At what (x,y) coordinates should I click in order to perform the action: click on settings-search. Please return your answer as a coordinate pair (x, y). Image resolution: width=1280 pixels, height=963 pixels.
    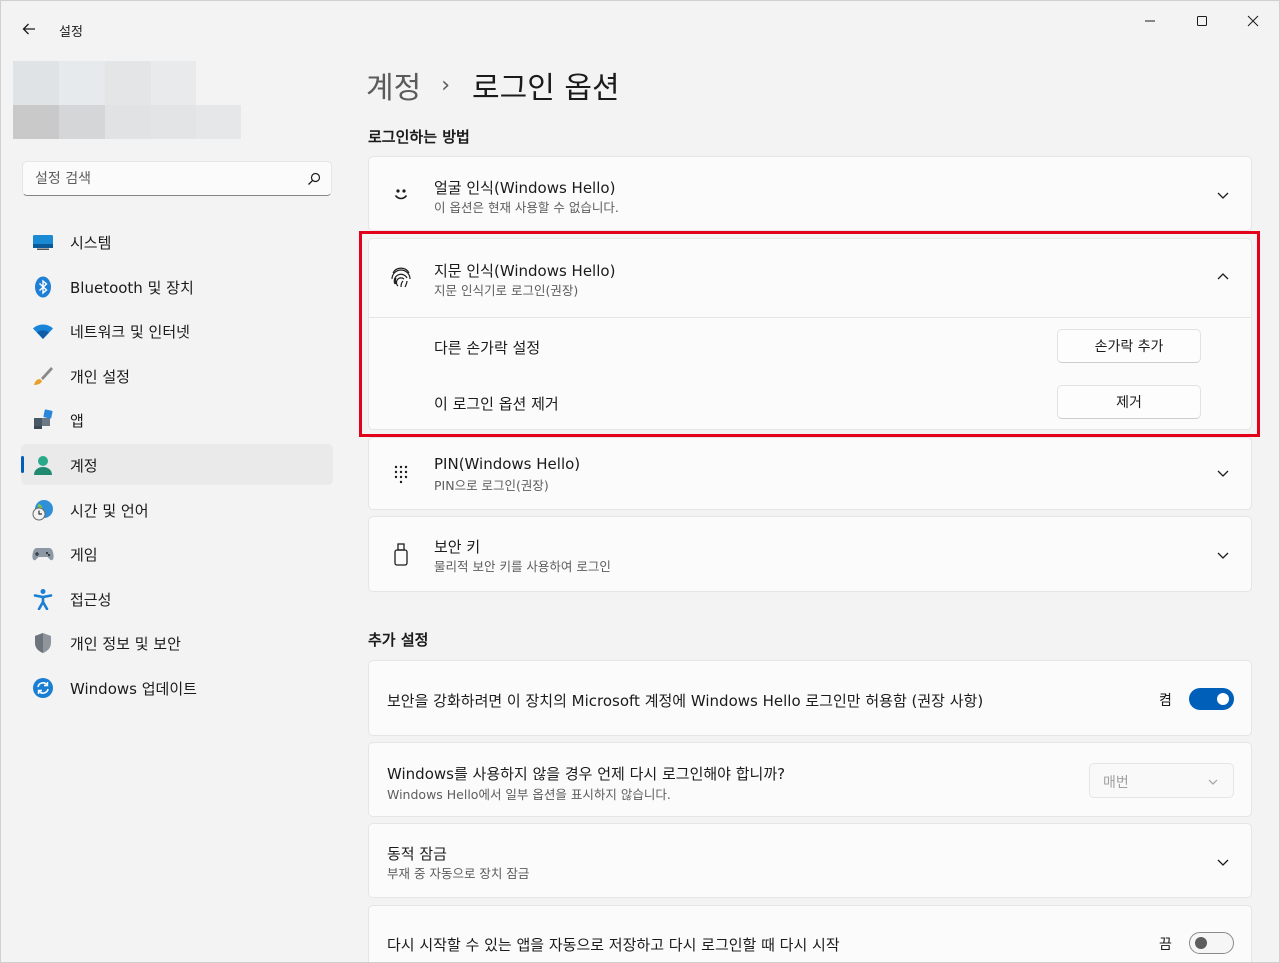
    Looking at the image, I should click on (177, 178).